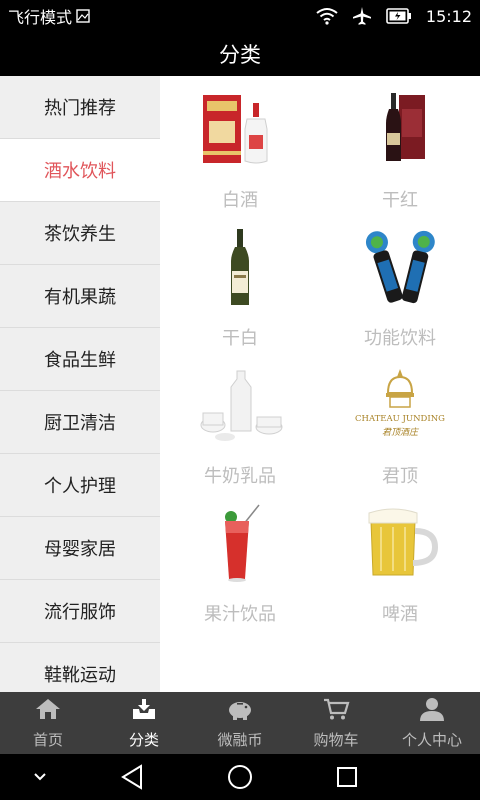 The height and width of the screenshot is (800, 480). I want to click on sidebar-item-baby-home: 母婴家居, so click(80, 548).